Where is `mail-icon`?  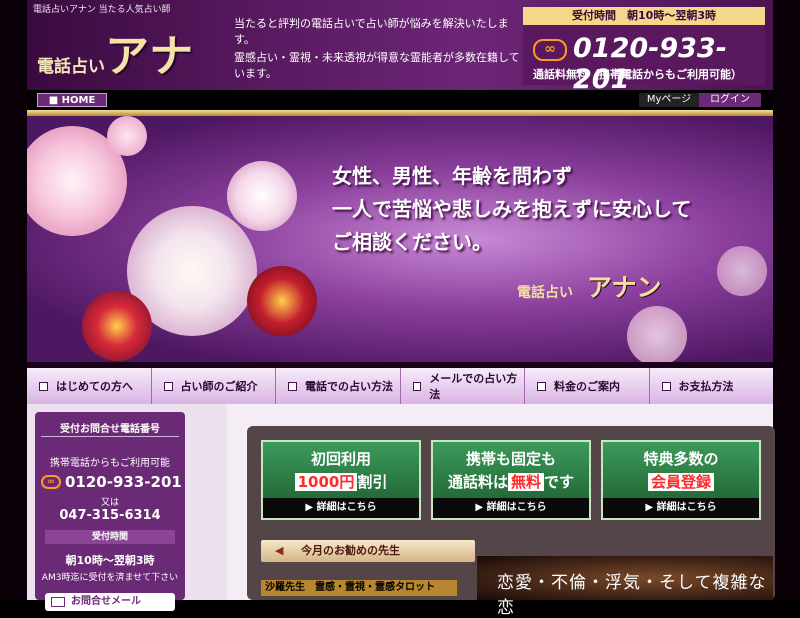 mail-icon is located at coordinates (58, 602).